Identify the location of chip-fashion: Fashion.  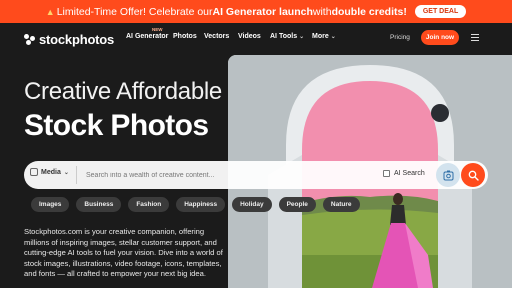
(149, 204).